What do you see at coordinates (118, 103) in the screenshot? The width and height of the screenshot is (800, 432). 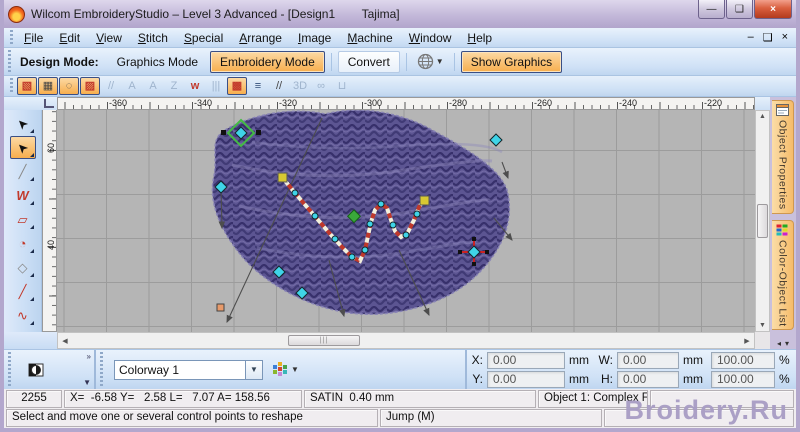 I see `ruler-label: -360` at bounding box center [118, 103].